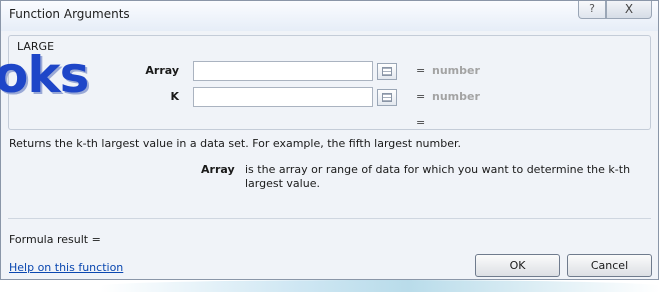  What do you see at coordinates (456, 96) in the screenshot?
I see `k-result: number` at bounding box center [456, 96].